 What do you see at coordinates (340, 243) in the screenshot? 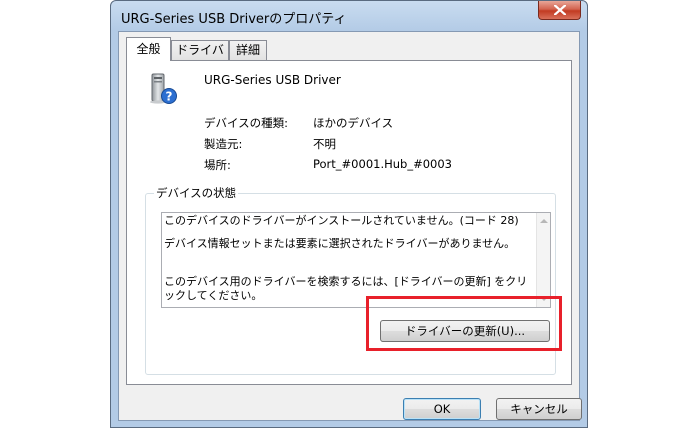
I see `status-line: デバイス情報セットまたは要素に選択されたドライバーがありません。` at bounding box center [340, 243].